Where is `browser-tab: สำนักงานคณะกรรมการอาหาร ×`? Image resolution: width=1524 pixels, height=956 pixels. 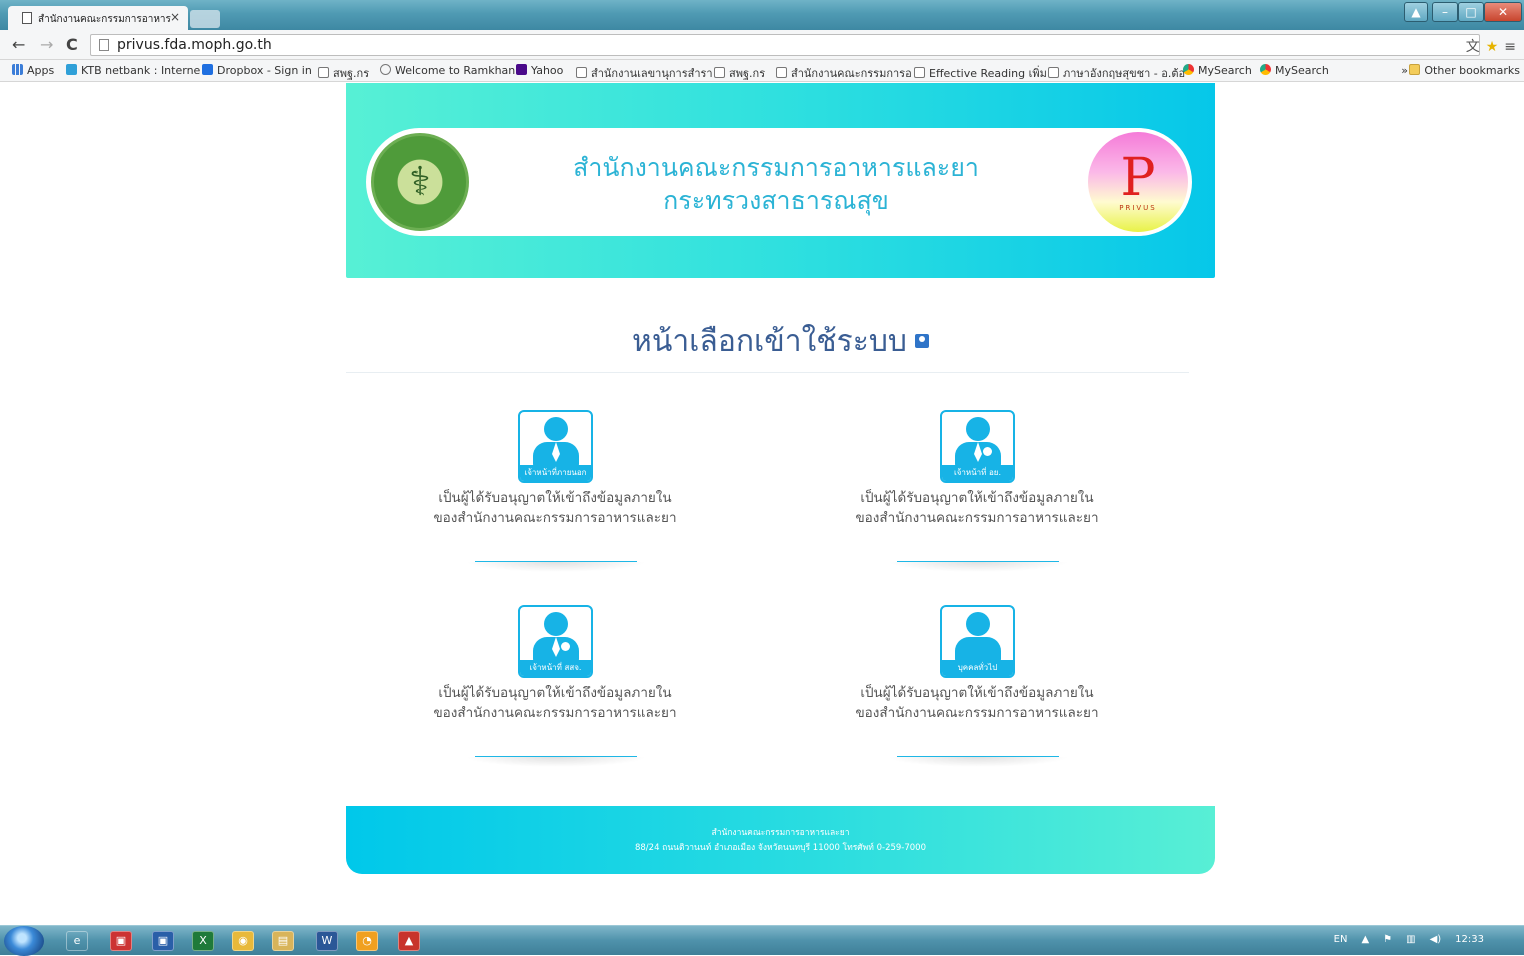
browser-tab: สำนักงานคณะกรรมการอาหาร × is located at coordinates (98, 18).